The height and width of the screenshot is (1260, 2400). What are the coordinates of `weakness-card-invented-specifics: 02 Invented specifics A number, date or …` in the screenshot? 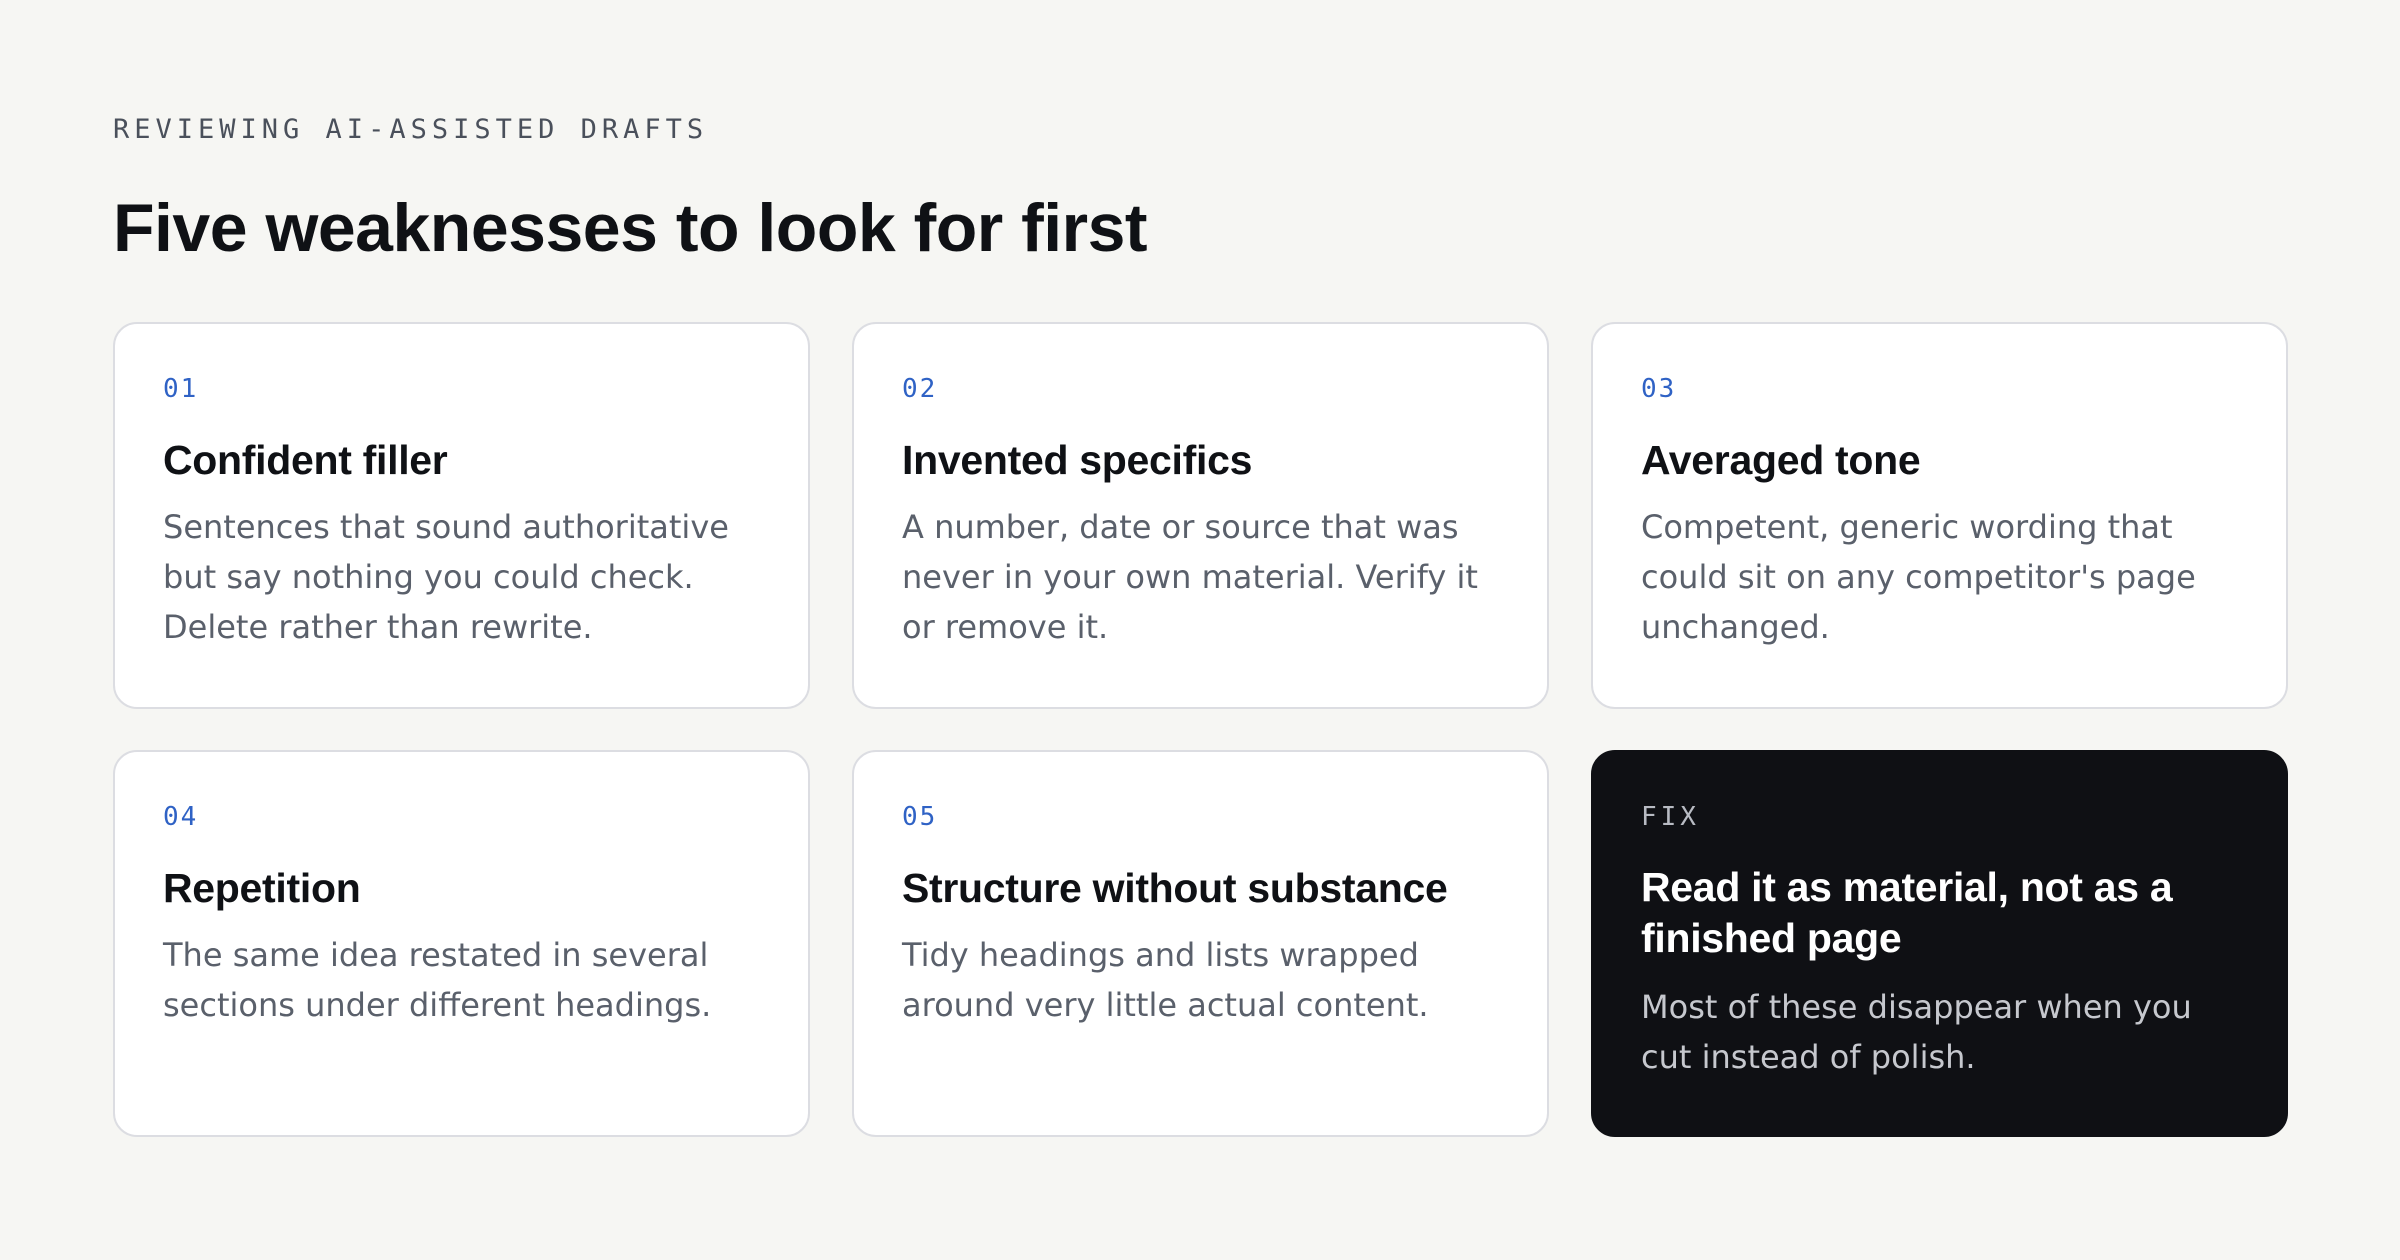 It's located at (1200, 515).